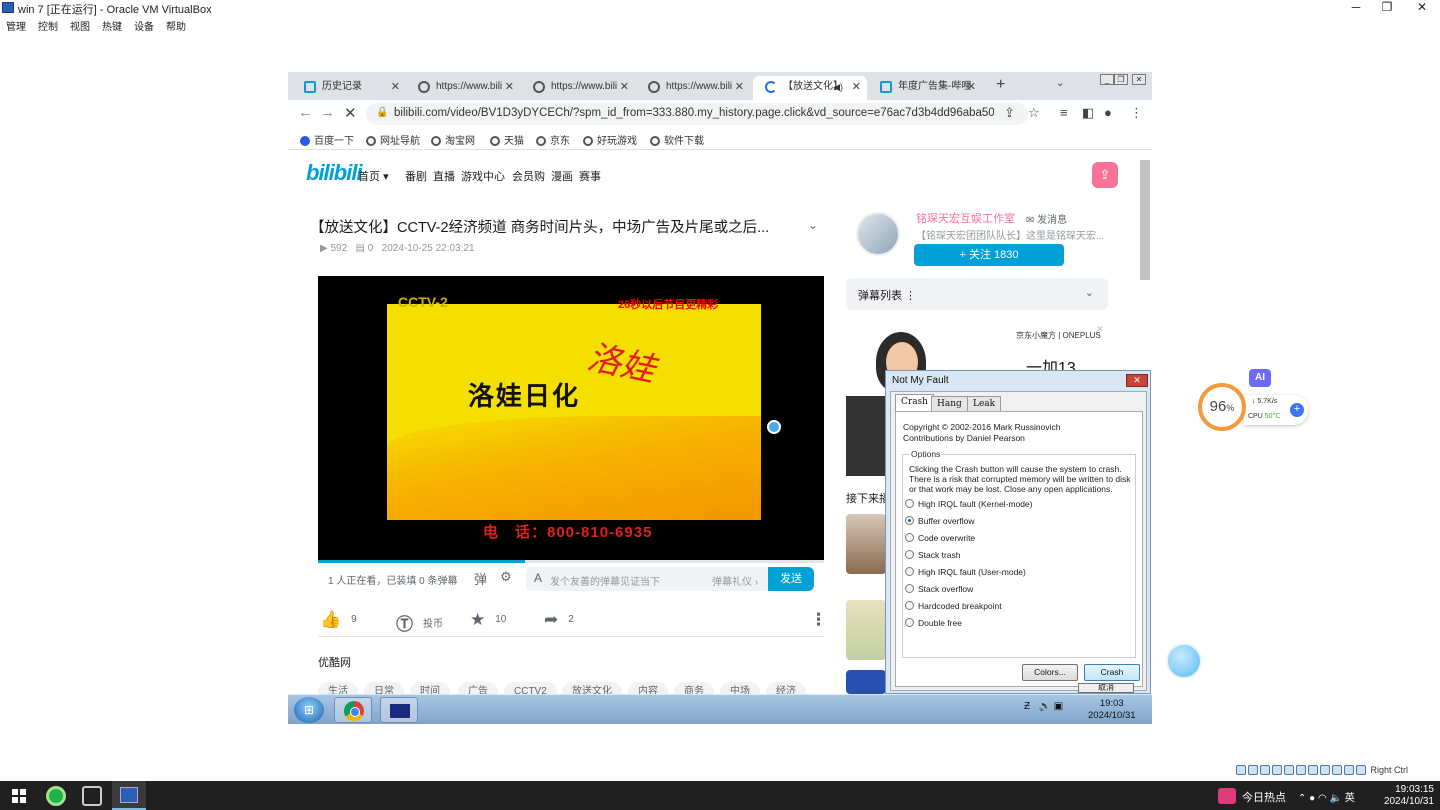 This screenshot has height=810, width=1440. What do you see at coordinates (1136, 113) in the screenshot?
I see `more-menu-icon: ⋮` at bounding box center [1136, 113].